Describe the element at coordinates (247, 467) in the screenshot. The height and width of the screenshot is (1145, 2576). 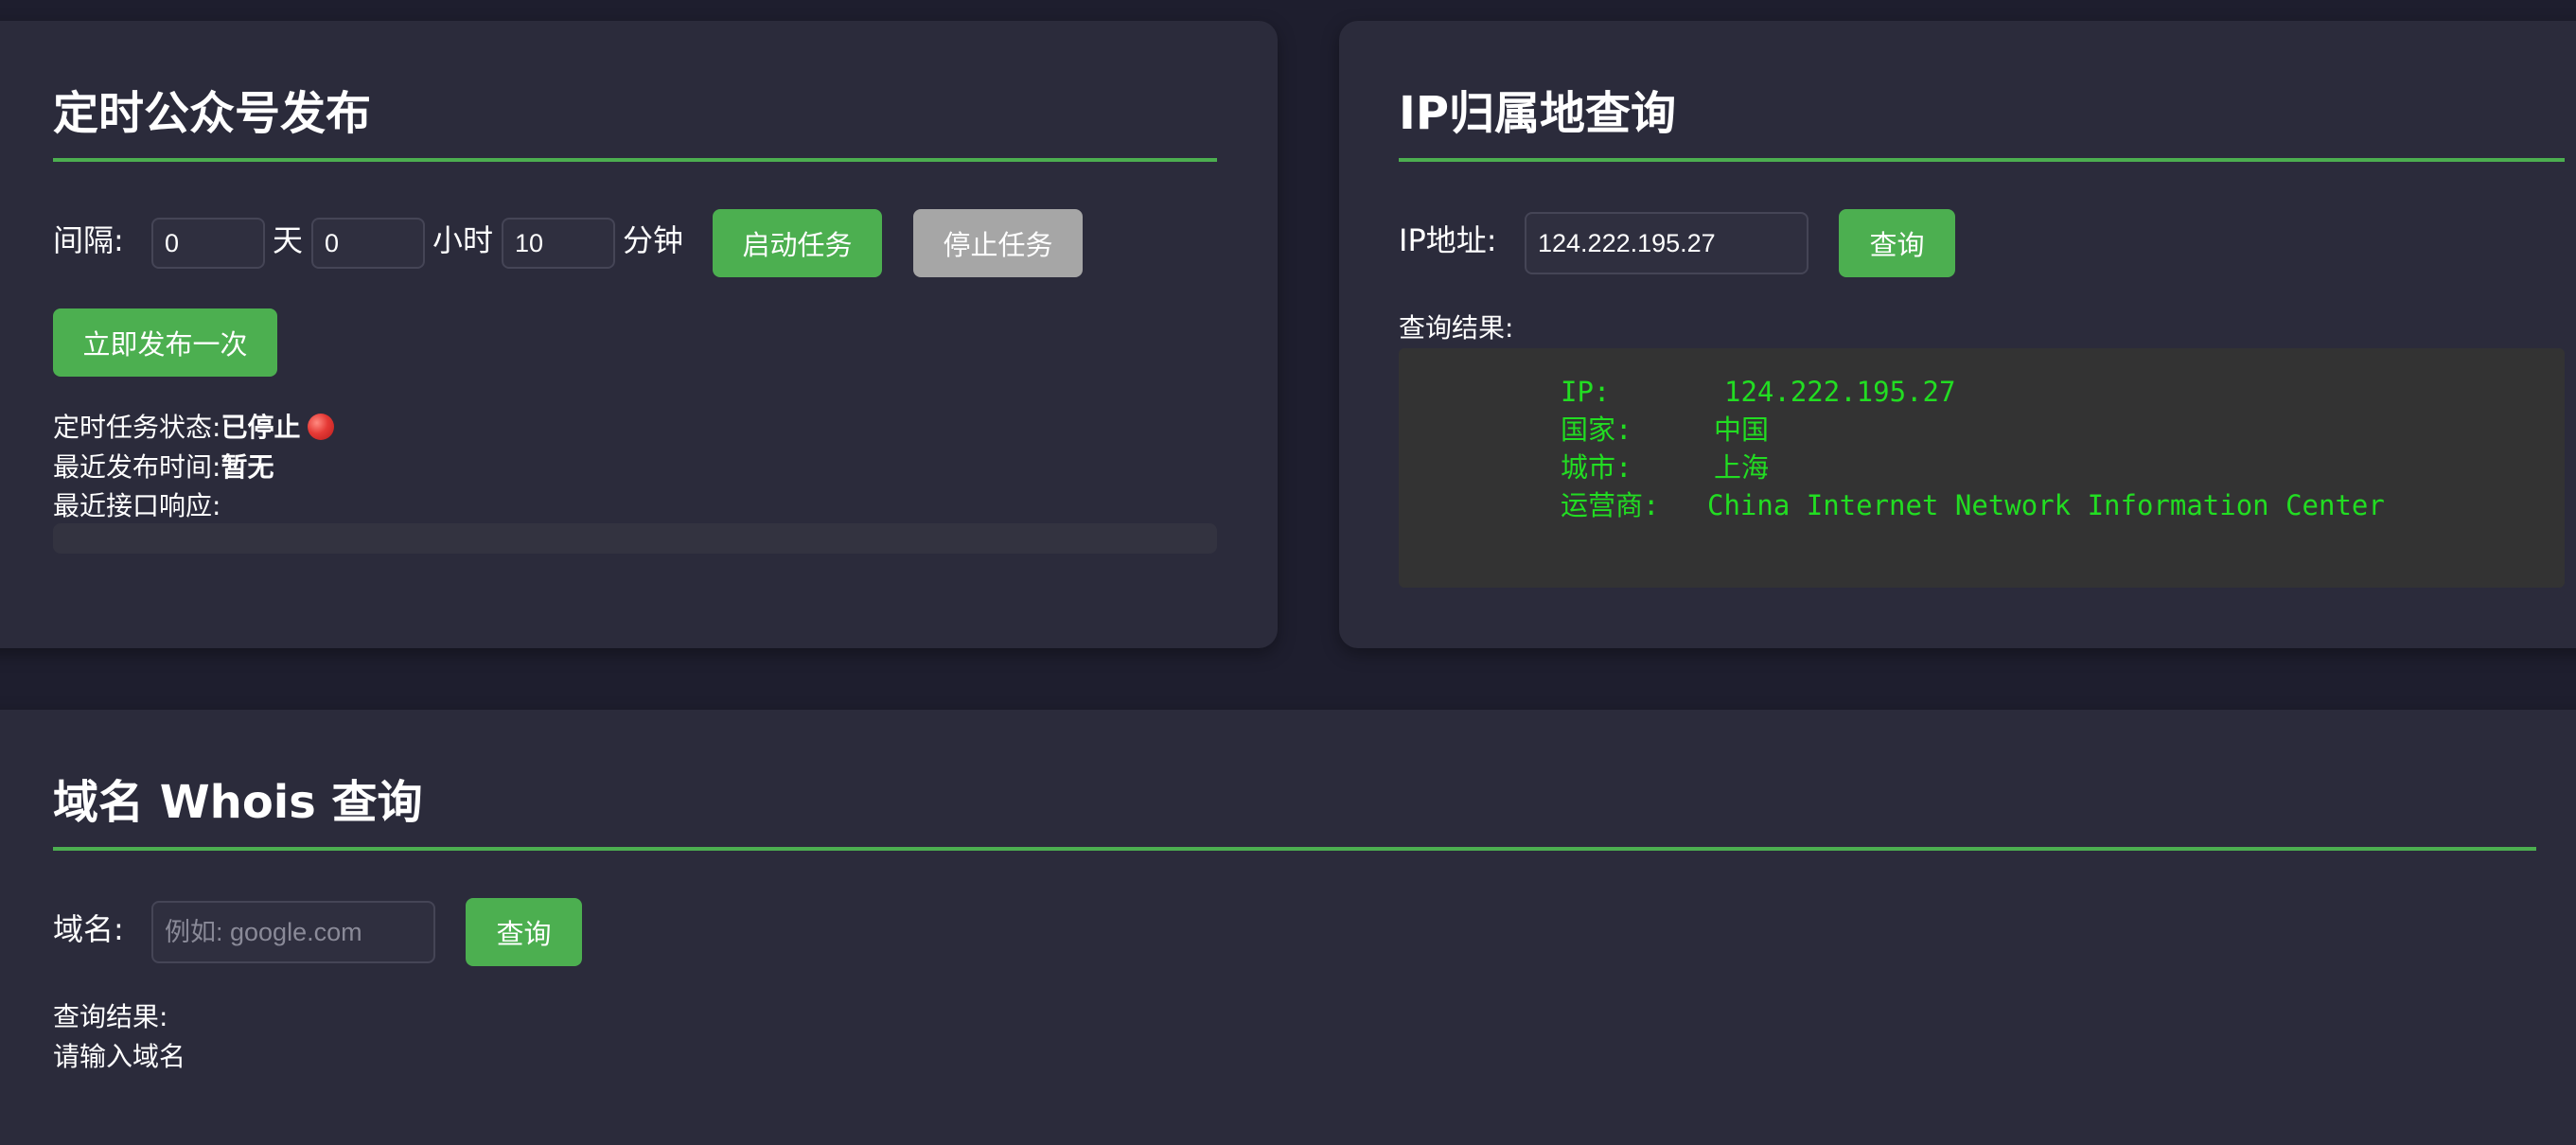
I see `last-publish-value: 暂无` at that location.